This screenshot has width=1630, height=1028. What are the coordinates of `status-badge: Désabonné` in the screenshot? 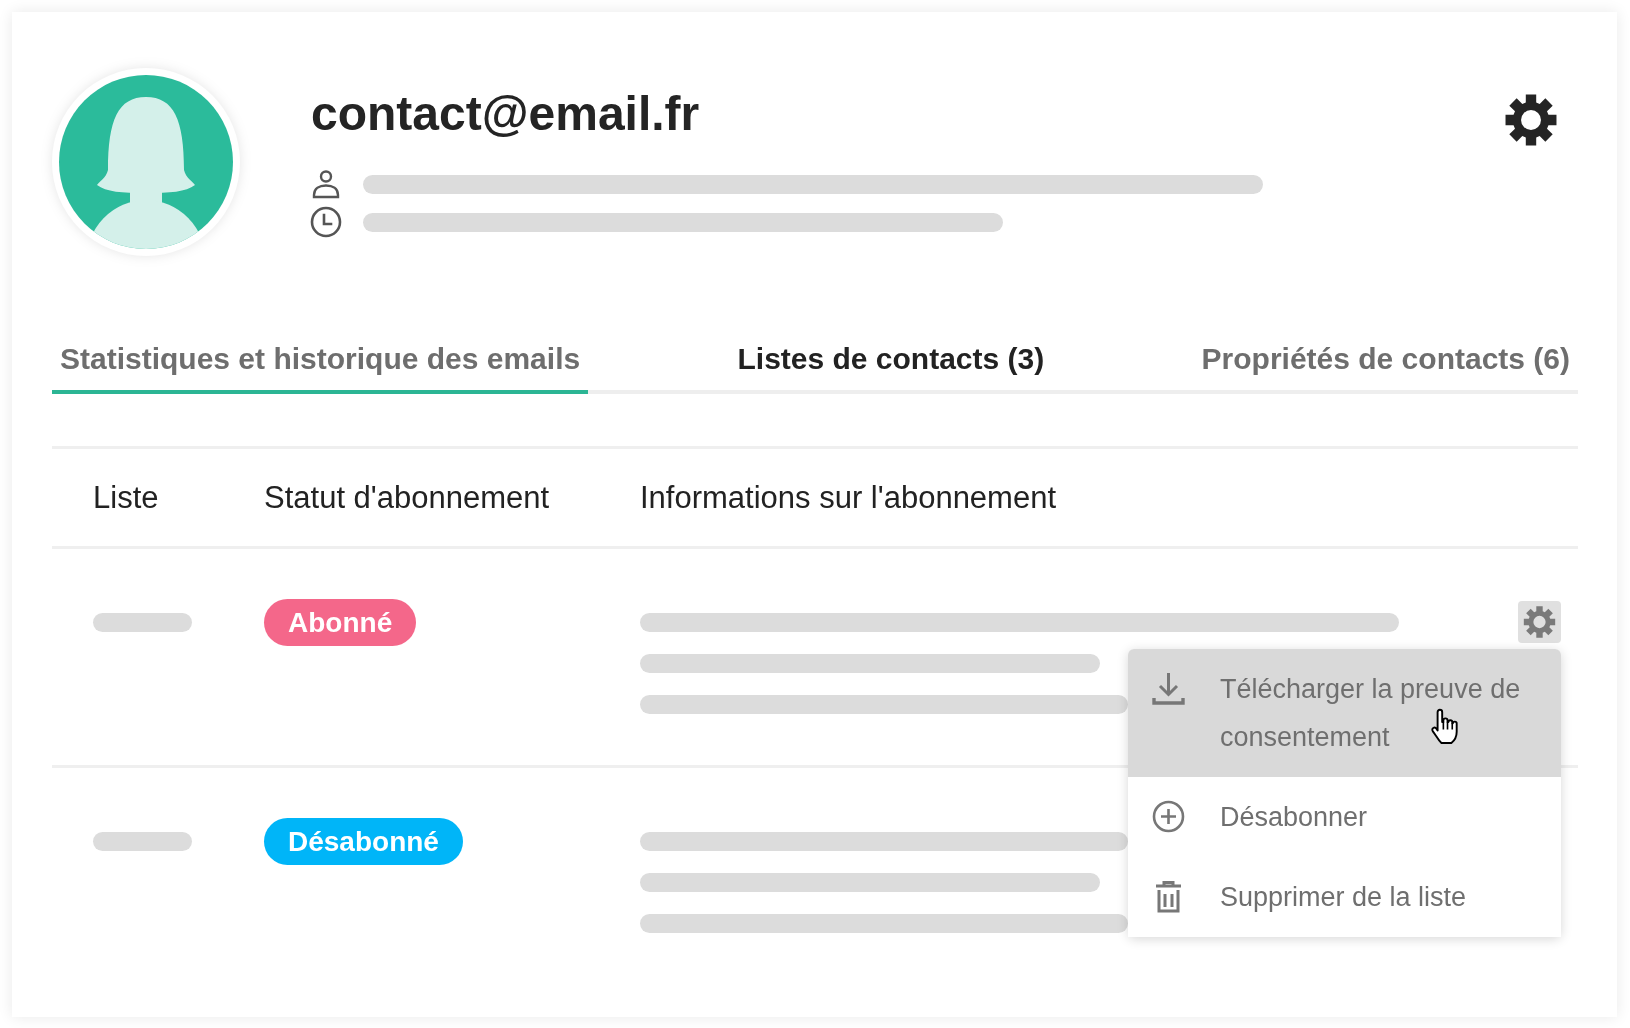 It's located at (363, 841).